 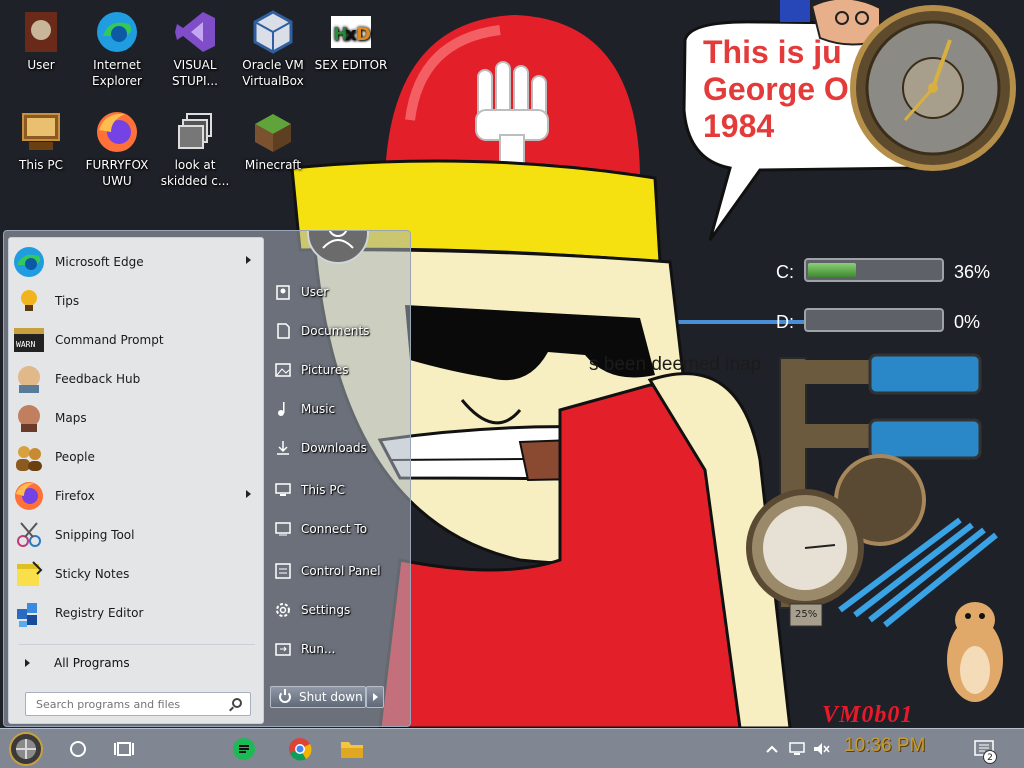 I want to click on start-item-sticky-notes: Sticky Notes, so click(x=137, y=574).